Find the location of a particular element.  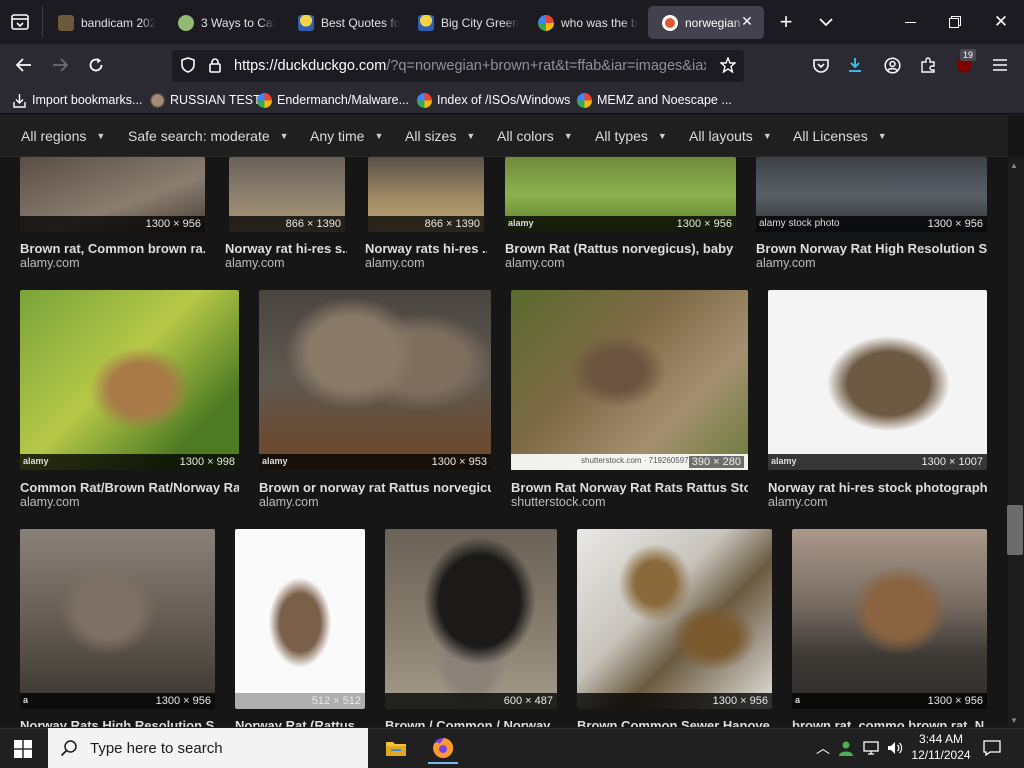

bookmark-index-isos: Index of /ISOs/Windows is located at coordinates (493, 100).